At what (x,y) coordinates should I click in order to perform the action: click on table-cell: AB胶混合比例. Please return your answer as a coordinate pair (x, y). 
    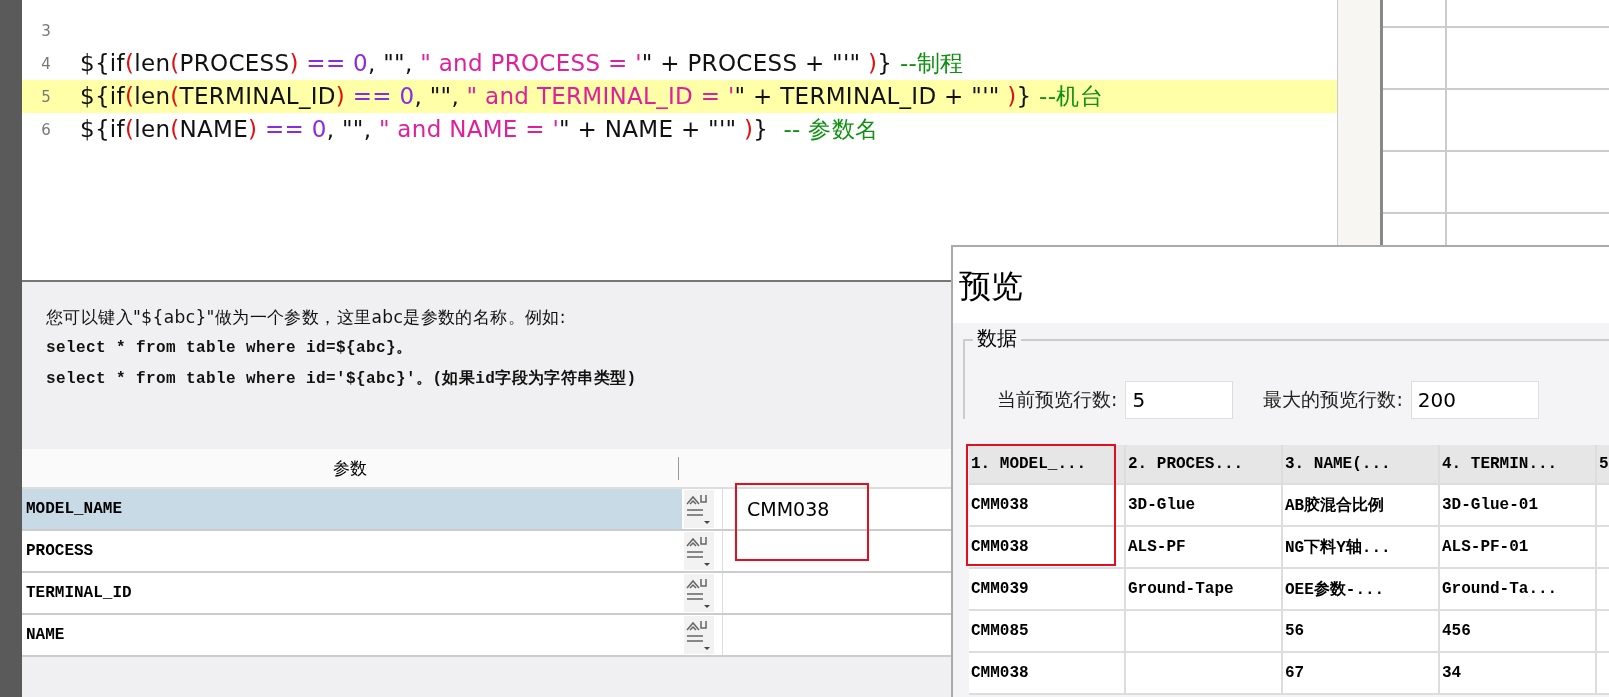
    Looking at the image, I should click on (1361, 505).